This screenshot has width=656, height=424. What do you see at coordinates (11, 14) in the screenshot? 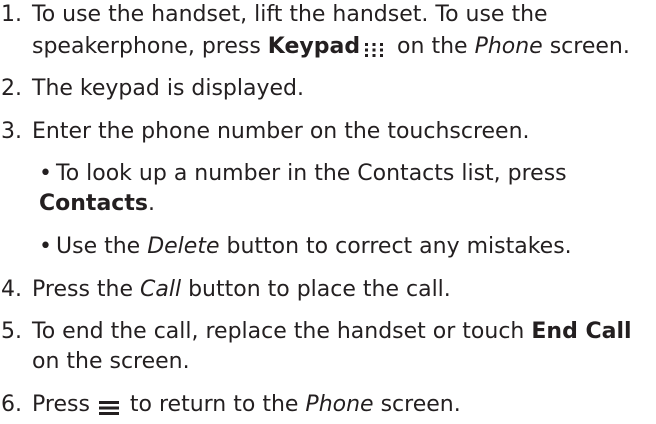
I see `step-number: 1.` at bounding box center [11, 14].